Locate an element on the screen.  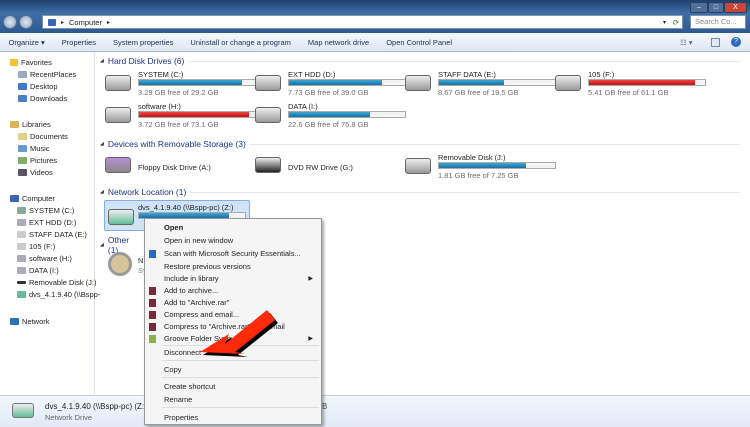
sidebar-item-recentplaces: RecentPlaces is located at coordinates (47, 74).